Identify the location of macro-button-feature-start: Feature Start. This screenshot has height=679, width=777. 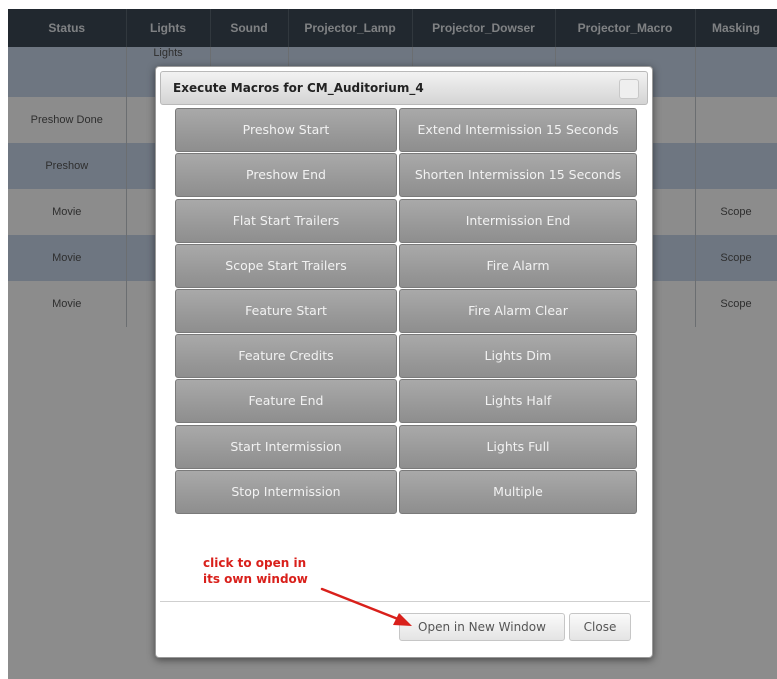
(286, 311).